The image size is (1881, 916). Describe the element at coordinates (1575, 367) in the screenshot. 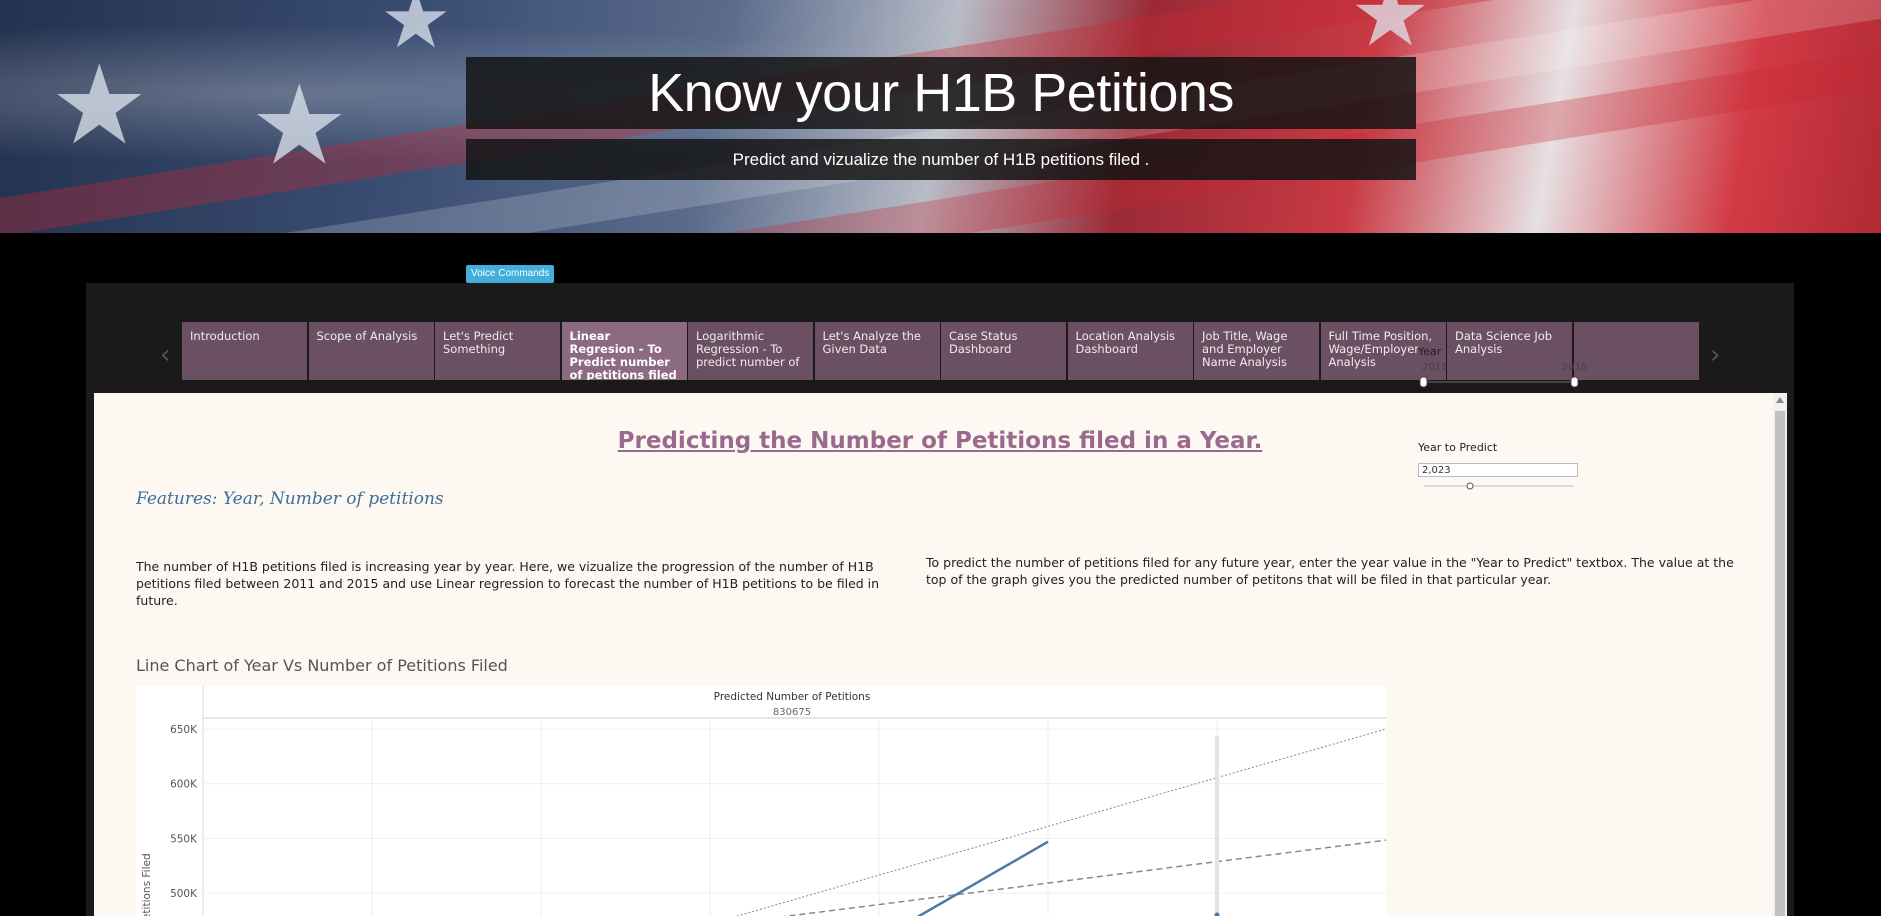

I see `year-max-label: 2016` at that location.